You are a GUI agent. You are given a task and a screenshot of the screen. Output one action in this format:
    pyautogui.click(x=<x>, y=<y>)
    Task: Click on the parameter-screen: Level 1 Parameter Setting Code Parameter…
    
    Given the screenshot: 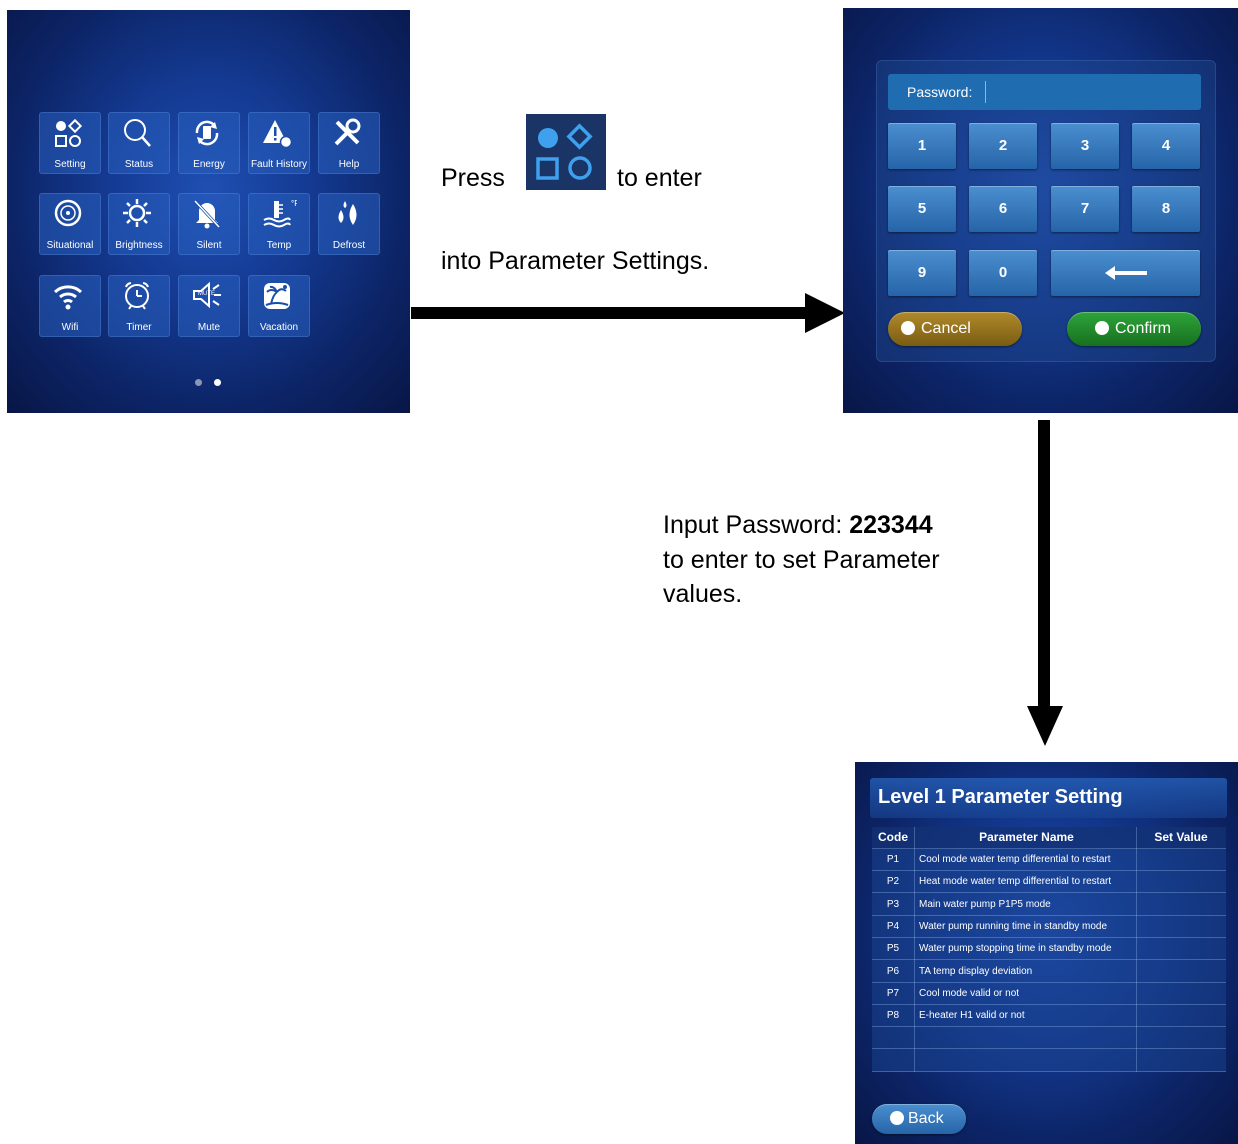 What is the action you would take?
    pyautogui.click(x=1046, y=953)
    